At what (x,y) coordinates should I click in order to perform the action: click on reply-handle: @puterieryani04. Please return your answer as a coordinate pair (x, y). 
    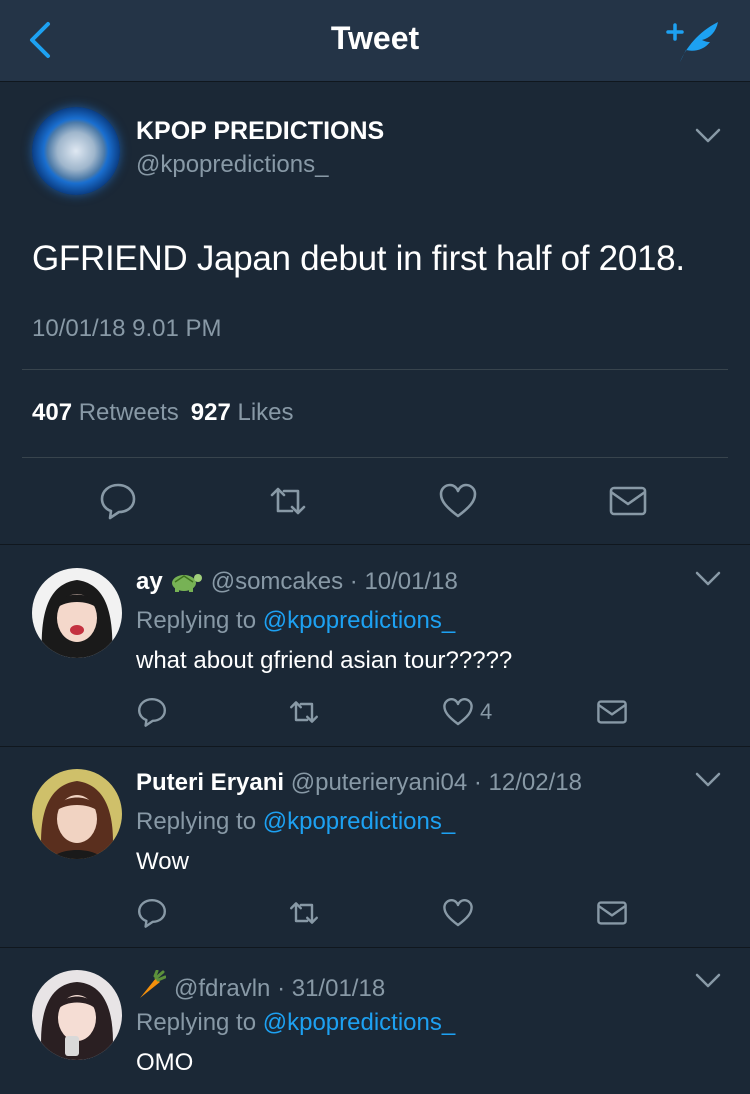
    Looking at the image, I should click on (379, 782).